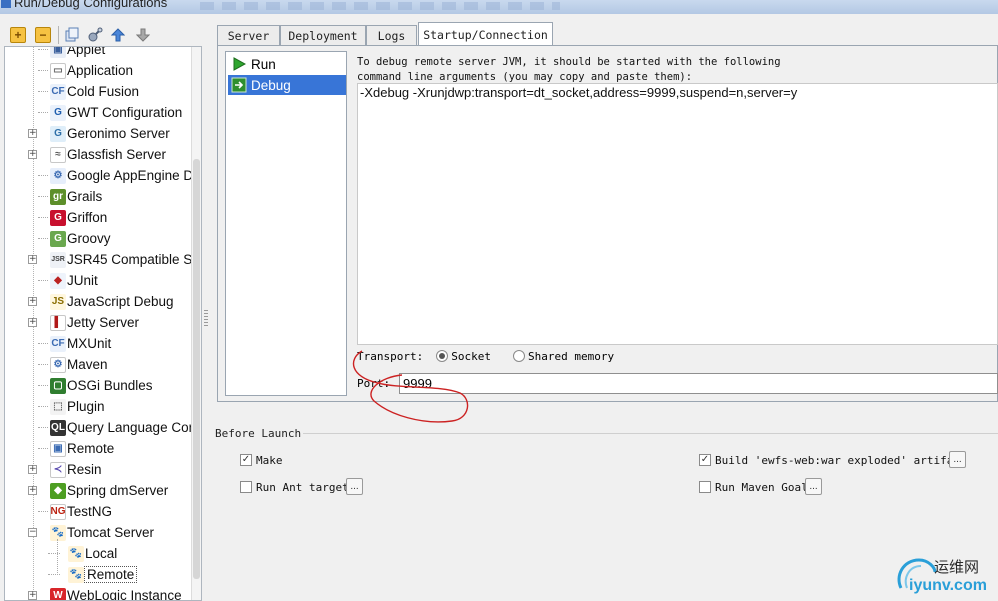 The height and width of the screenshot is (601, 998). Describe the element at coordinates (125, 112) in the screenshot. I see `tree-item-label: GWT Configuration` at that location.